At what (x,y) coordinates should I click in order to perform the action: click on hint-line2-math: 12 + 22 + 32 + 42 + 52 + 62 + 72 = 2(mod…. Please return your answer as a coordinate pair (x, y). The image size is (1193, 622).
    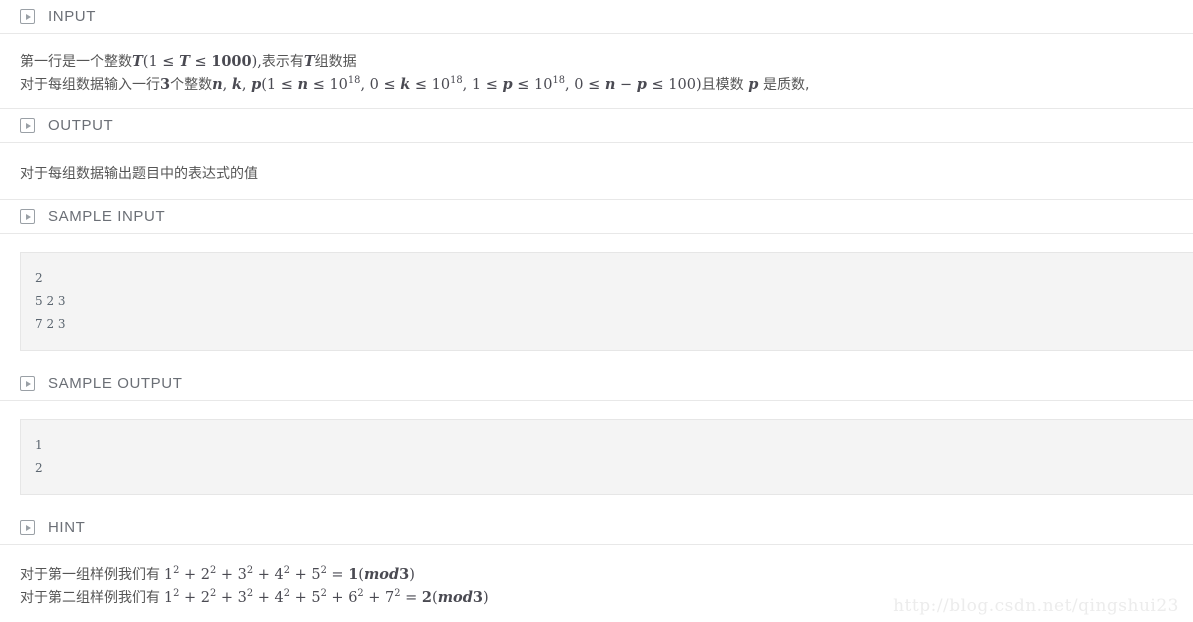
    Looking at the image, I should click on (326, 597).